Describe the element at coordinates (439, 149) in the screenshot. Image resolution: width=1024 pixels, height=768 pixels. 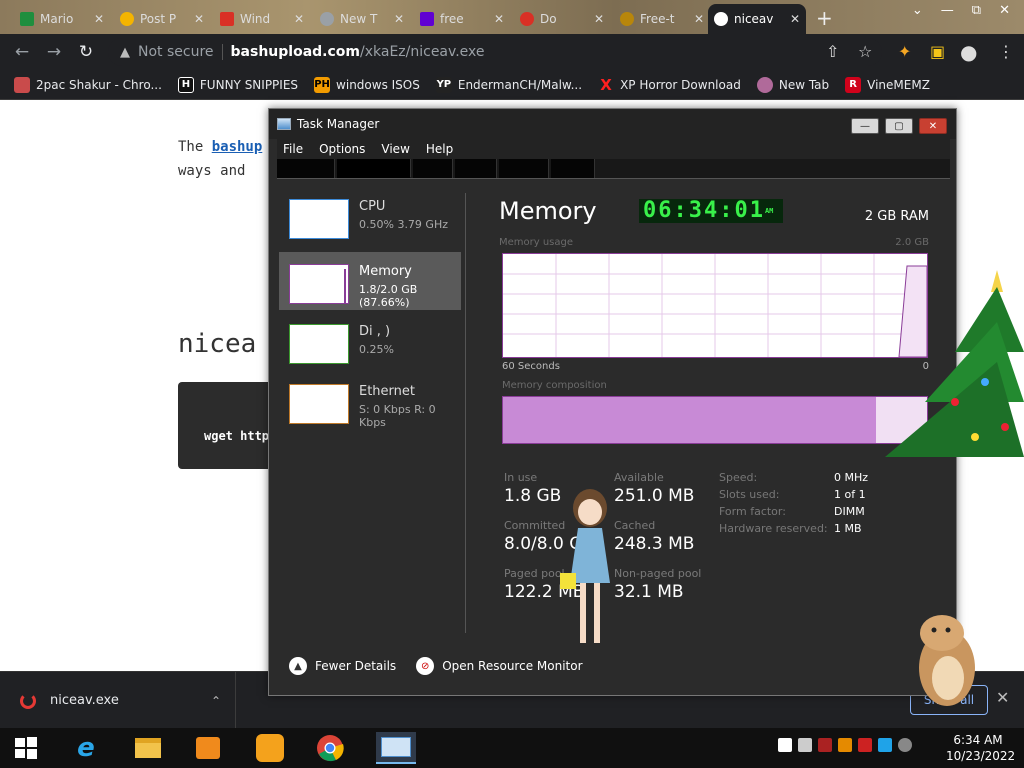
I see `menu-help: Help` at that location.